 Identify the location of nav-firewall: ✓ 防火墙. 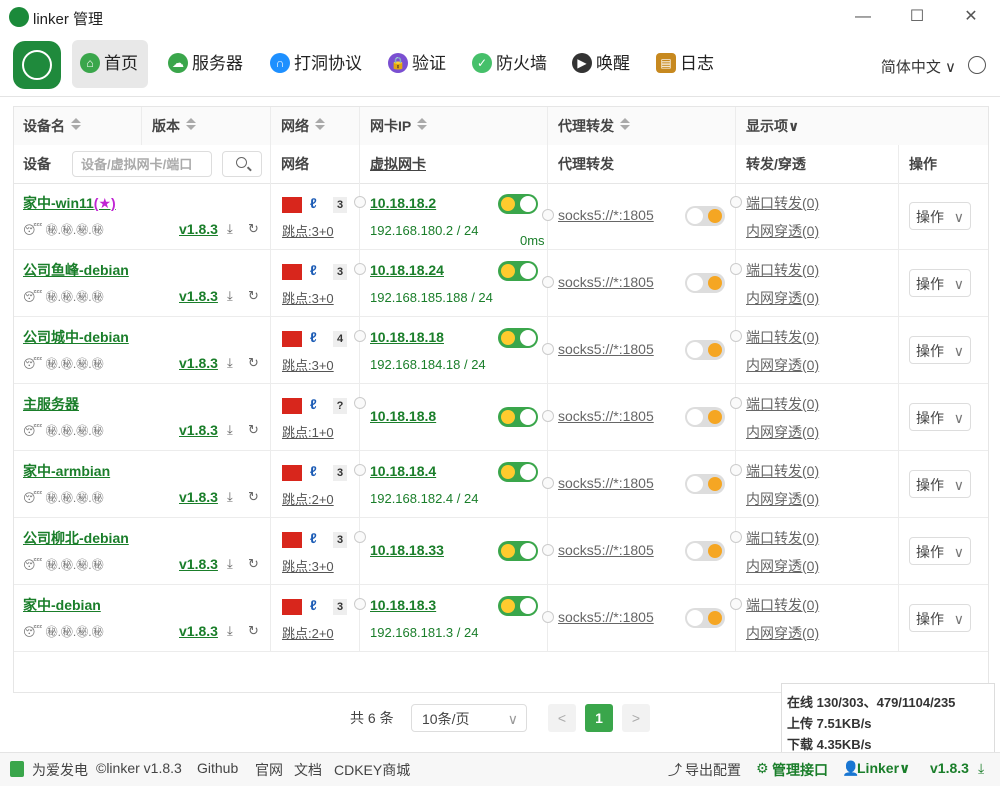
(510, 64).